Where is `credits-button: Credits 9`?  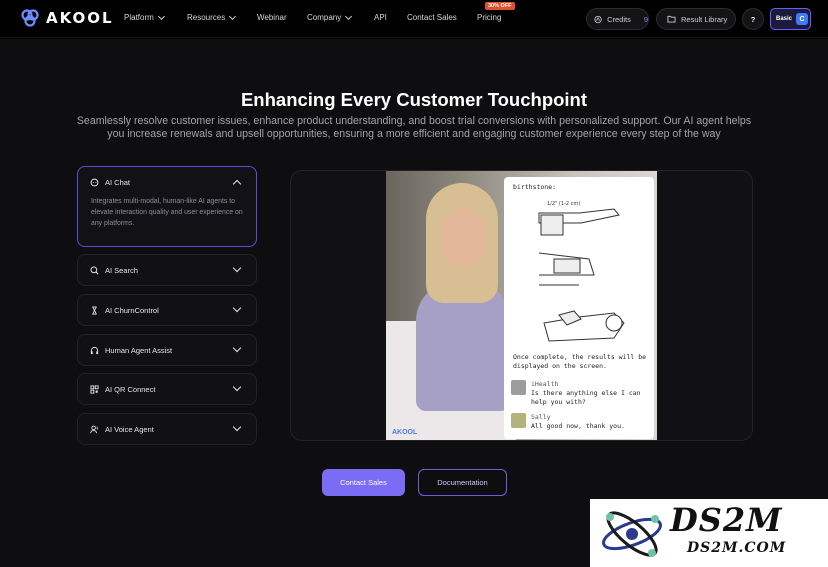
credits-button: Credits 9 is located at coordinates (617, 19).